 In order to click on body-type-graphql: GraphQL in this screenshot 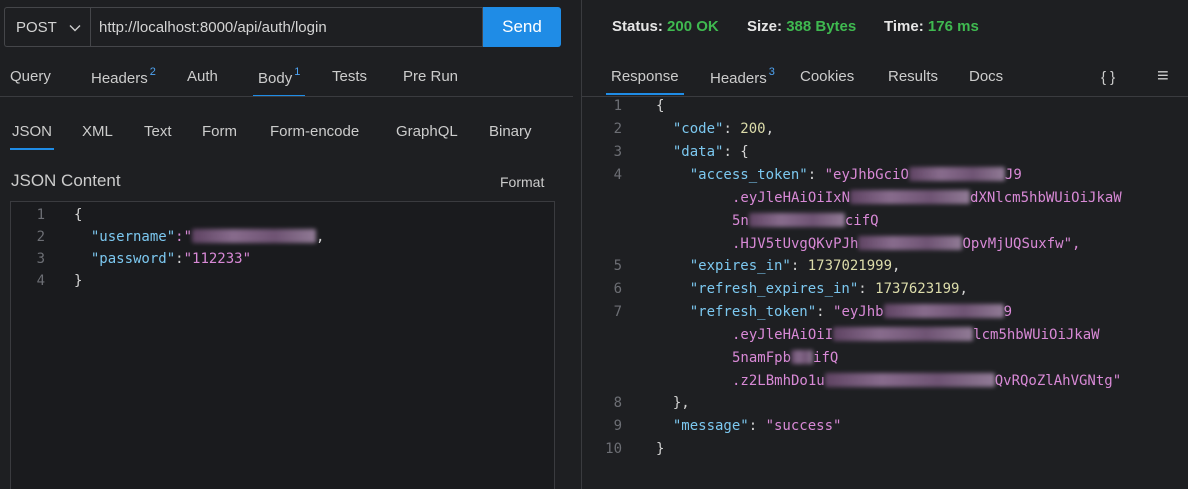, I will do `click(427, 131)`.